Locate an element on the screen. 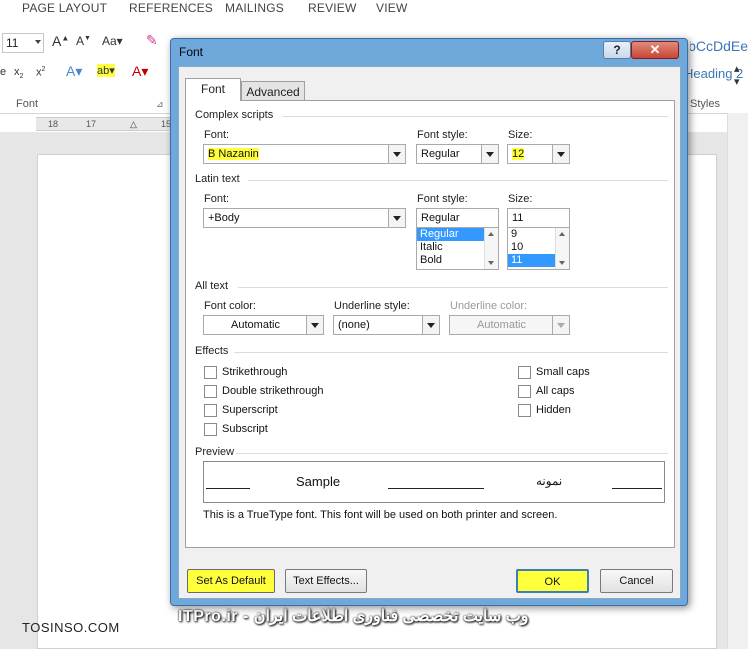 This screenshot has height=649, width=748. strikethrough-checkbox: Strikethrough is located at coordinates (245, 373).